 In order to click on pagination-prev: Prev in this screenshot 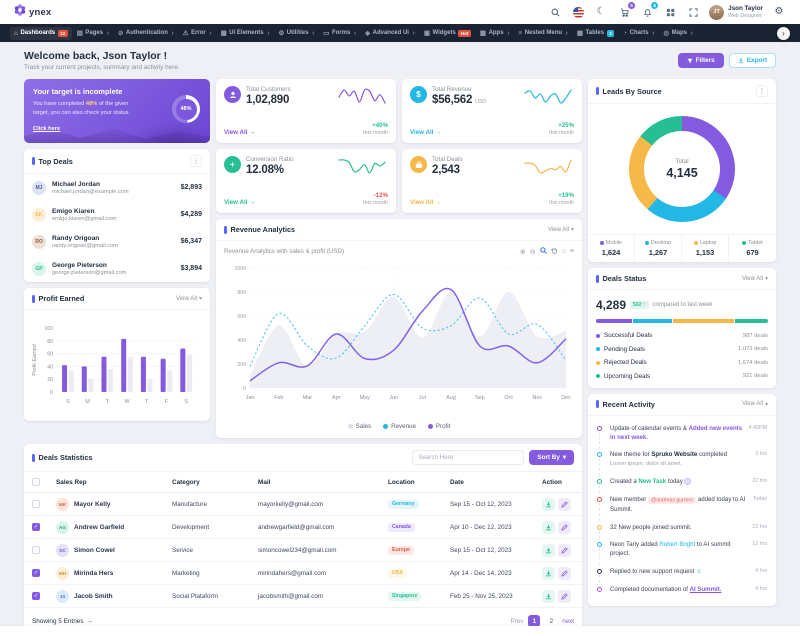, I will do `click(517, 621)`.